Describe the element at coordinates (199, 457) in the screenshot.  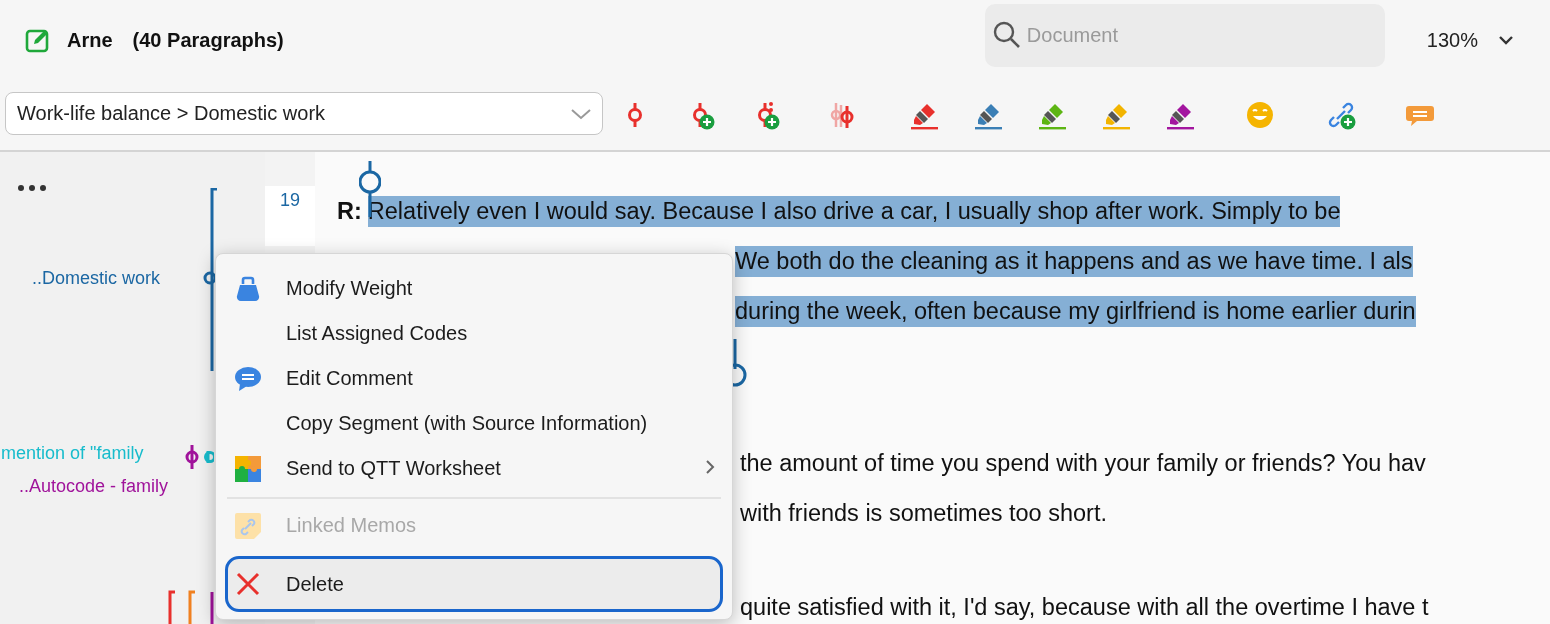
I see `code-pin-icon` at that location.